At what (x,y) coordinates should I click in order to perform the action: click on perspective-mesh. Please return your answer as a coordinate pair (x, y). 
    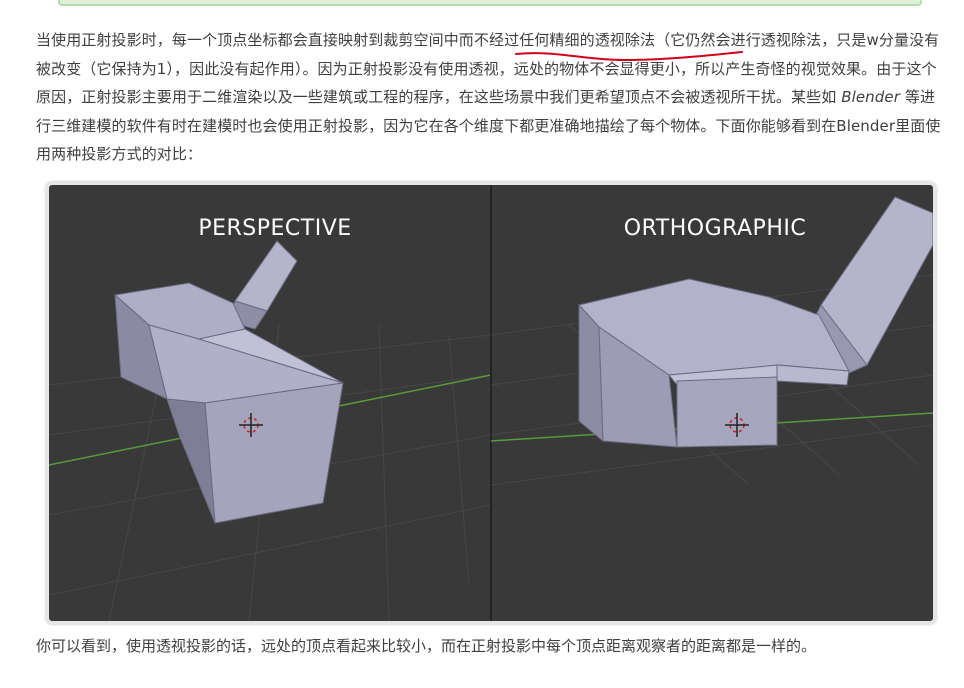
    Looking at the image, I should click on (228, 382).